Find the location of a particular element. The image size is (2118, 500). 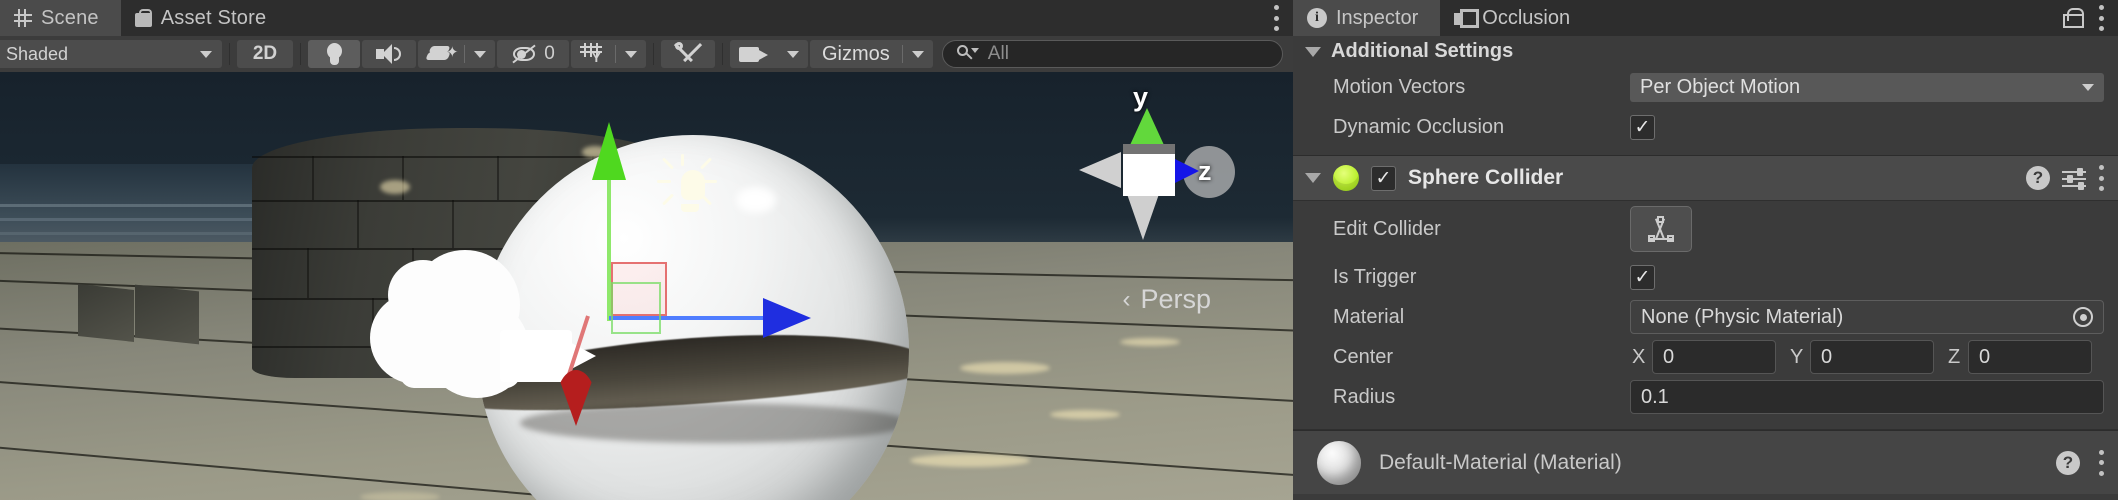

dynamic-occlusion-row: Dynamic Occlusion ✓ is located at coordinates (1705, 127).